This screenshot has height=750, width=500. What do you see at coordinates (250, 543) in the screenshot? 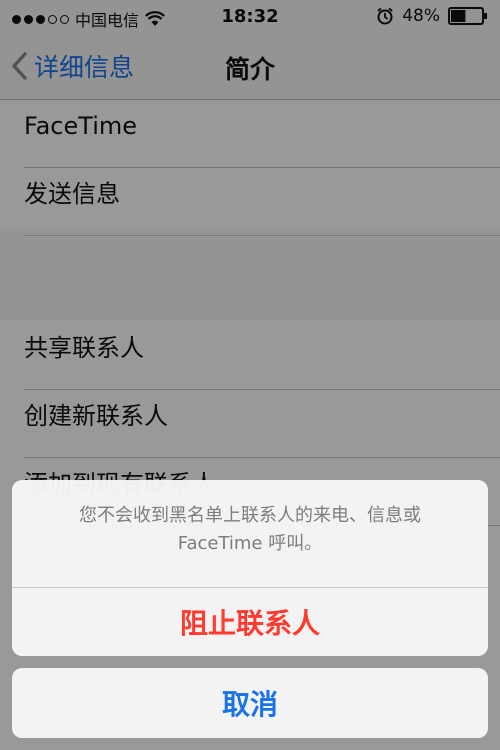
I see `message-line: FaceTime 呼叫。` at bounding box center [250, 543].